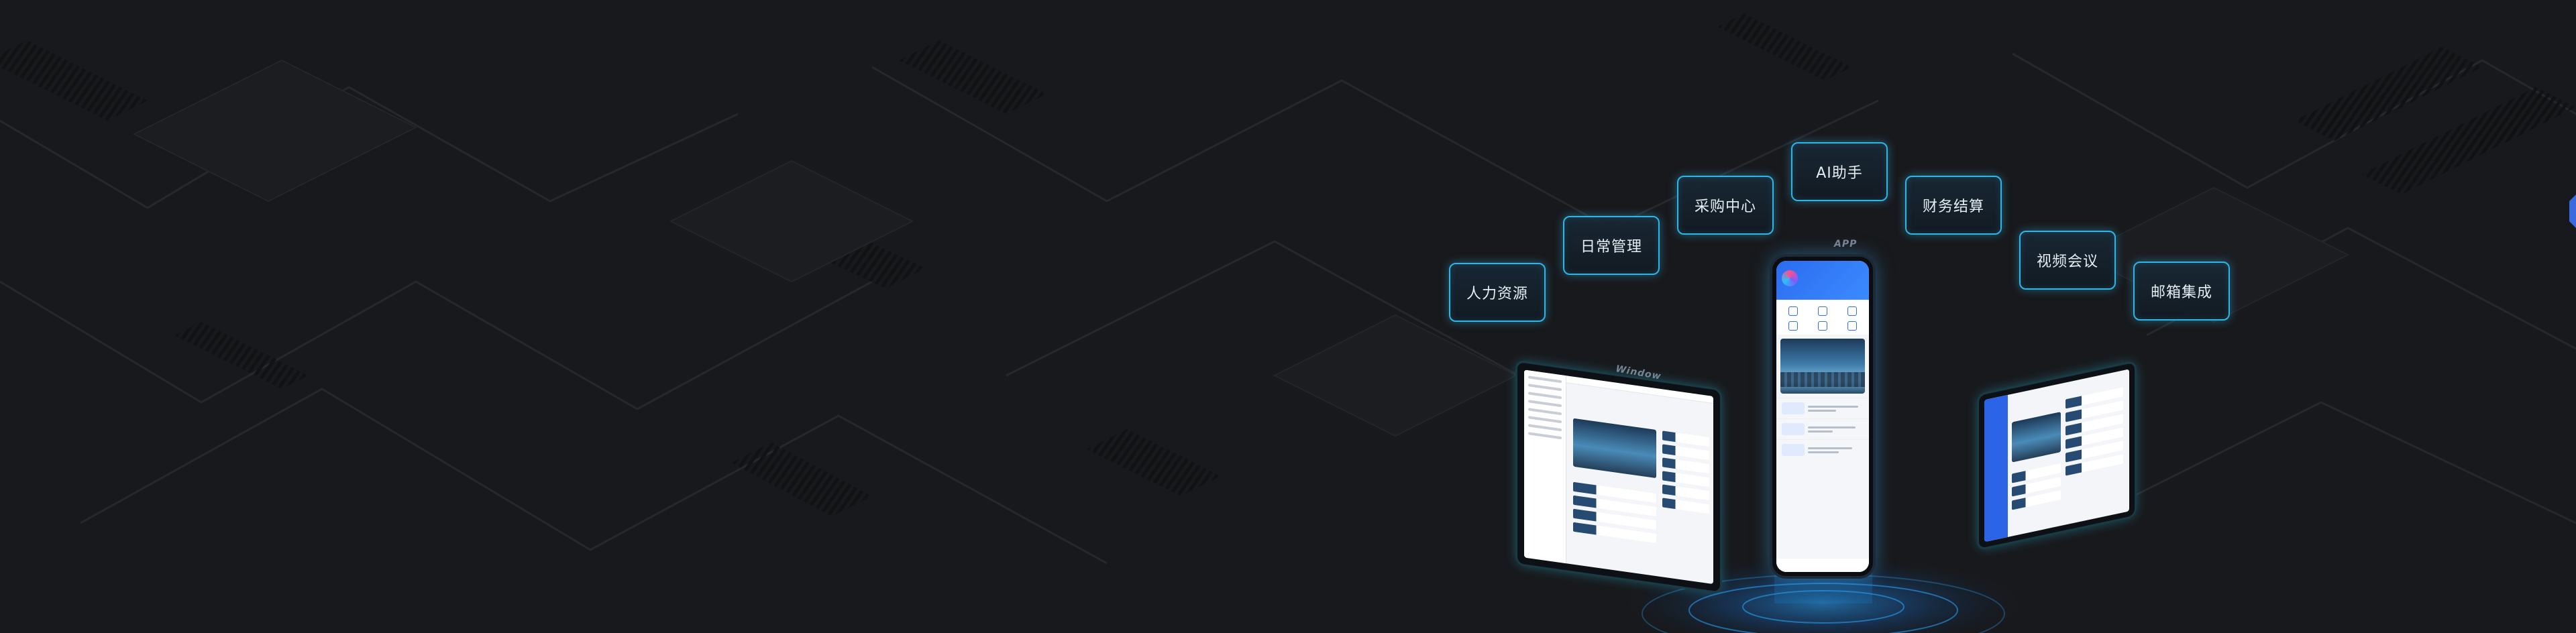 Image resolution: width=2576 pixels, height=633 pixels. Describe the element at coordinates (1839, 171) in the screenshot. I see `tag-ai-assistant: AI助手` at that location.